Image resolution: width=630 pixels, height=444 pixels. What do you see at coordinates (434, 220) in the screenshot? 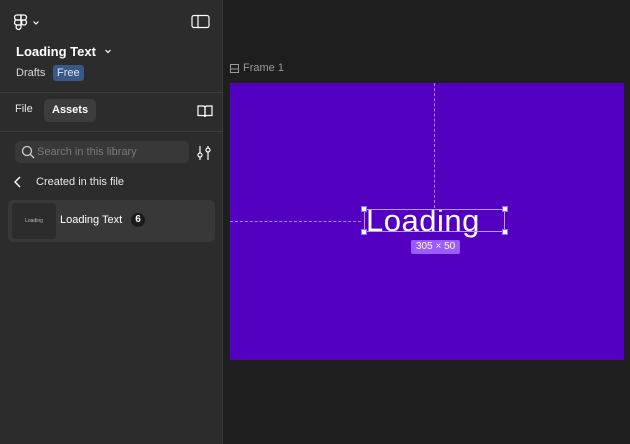
I see `selection-box` at bounding box center [434, 220].